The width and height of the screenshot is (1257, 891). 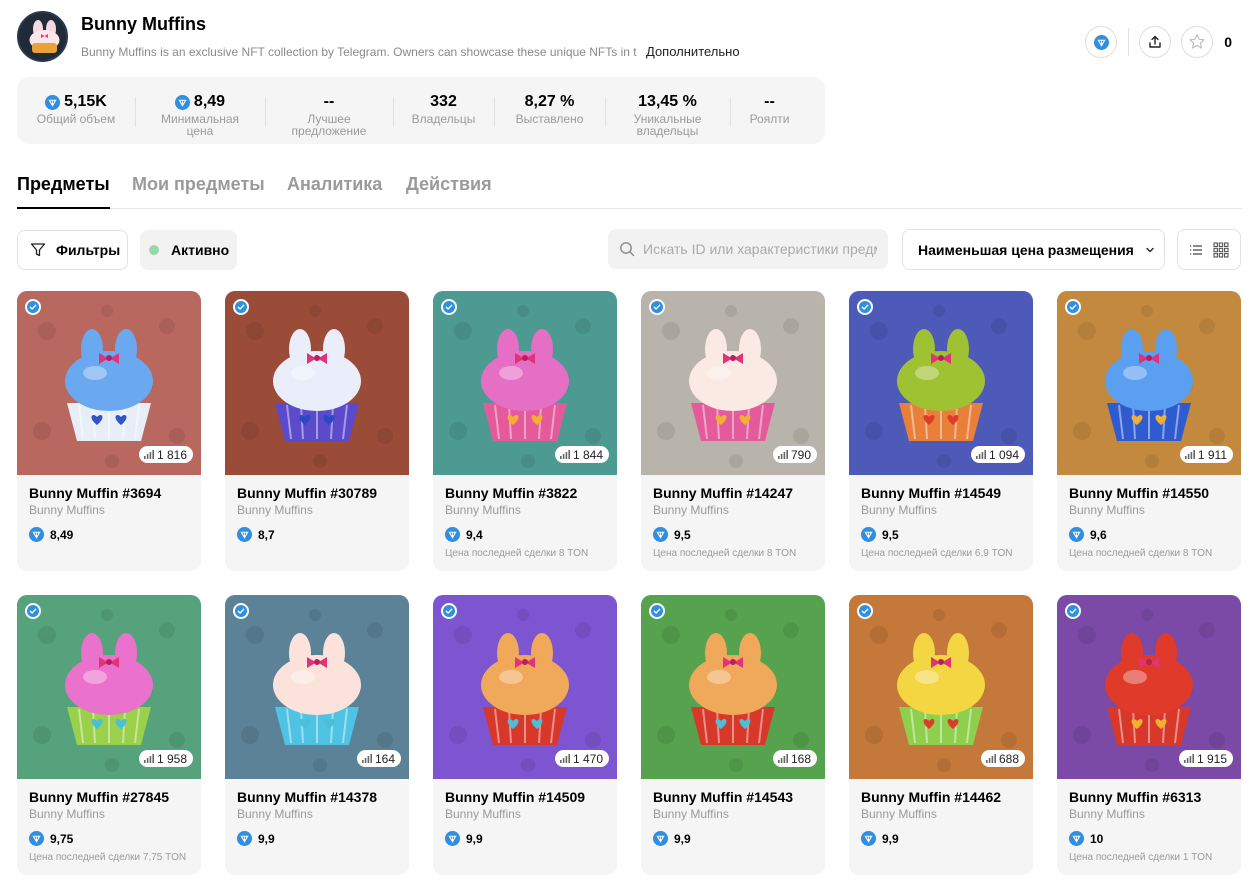 I want to click on rarity-badge: 1 915, so click(x=1205, y=758).